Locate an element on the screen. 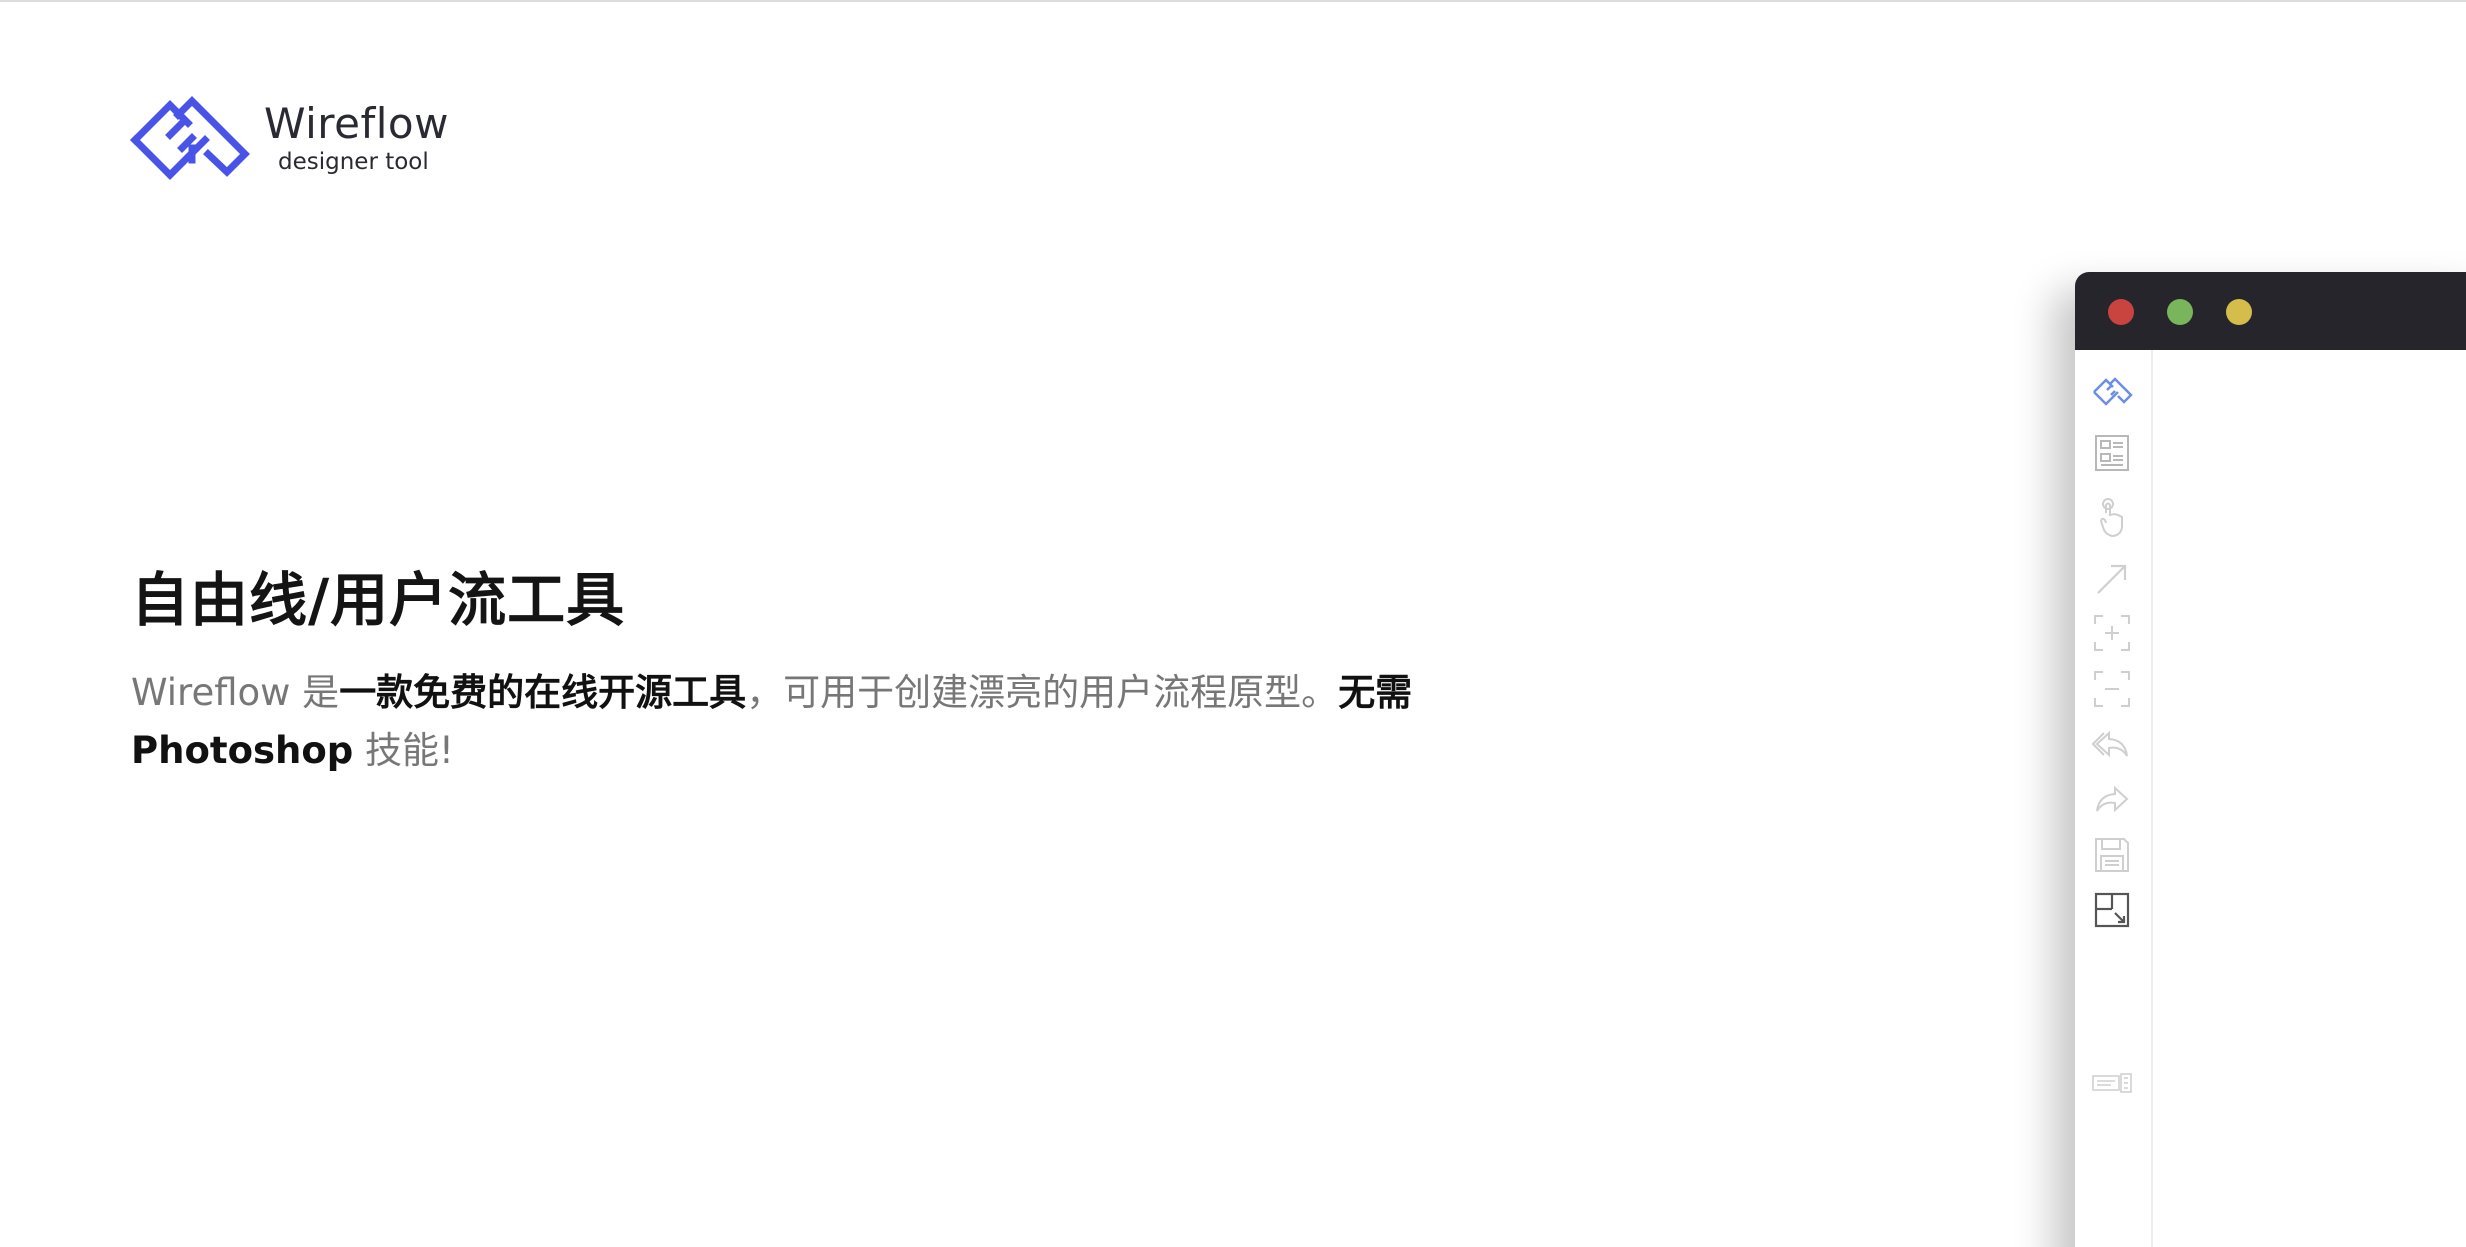 This screenshot has height=1247, width=2466. toolbar-images-button is located at coordinates (2112, 453).